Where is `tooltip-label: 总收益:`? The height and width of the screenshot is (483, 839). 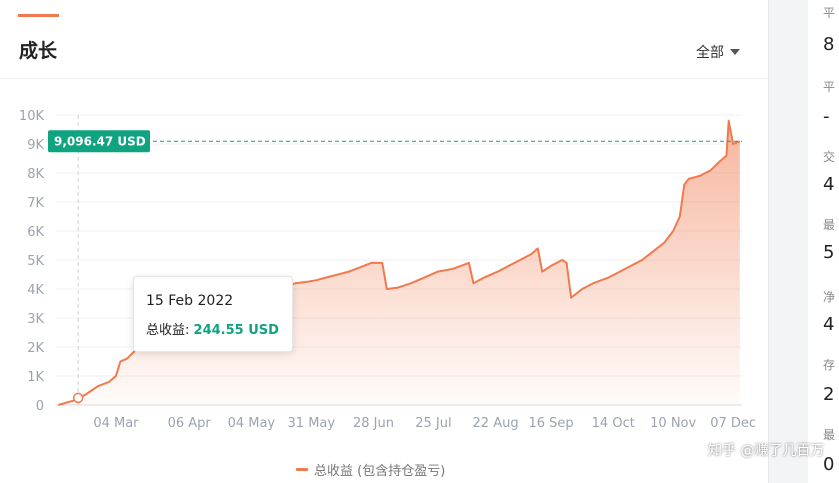 tooltip-label: 总收益: is located at coordinates (168, 330).